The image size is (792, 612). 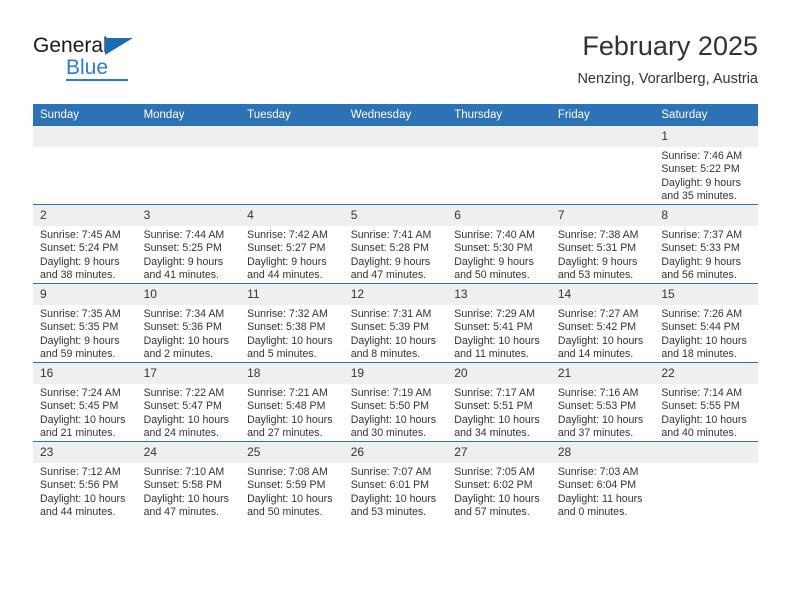 I want to click on daylight-text-line2: and 0 minutes., so click(x=592, y=512).